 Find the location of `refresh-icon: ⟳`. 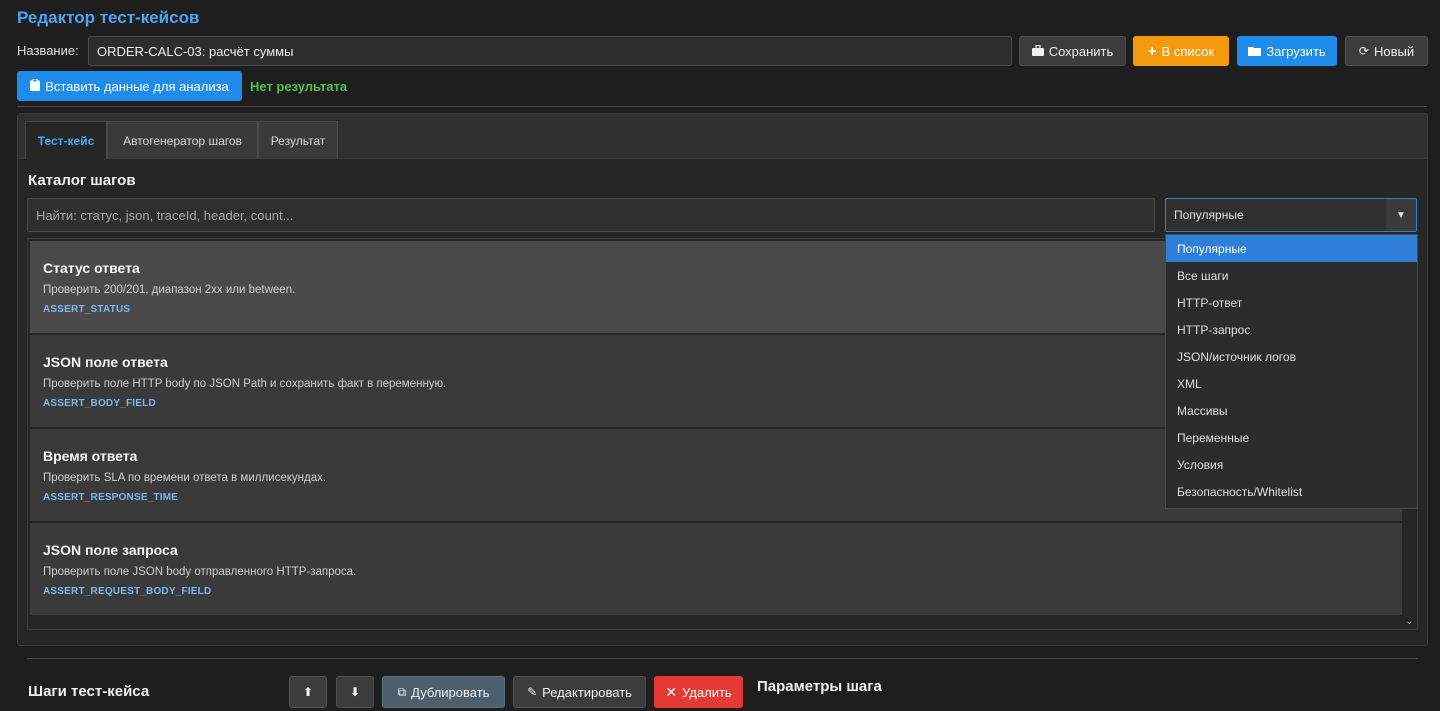

refresh-icon: ⟳ is located at coordinates (1363, 51).